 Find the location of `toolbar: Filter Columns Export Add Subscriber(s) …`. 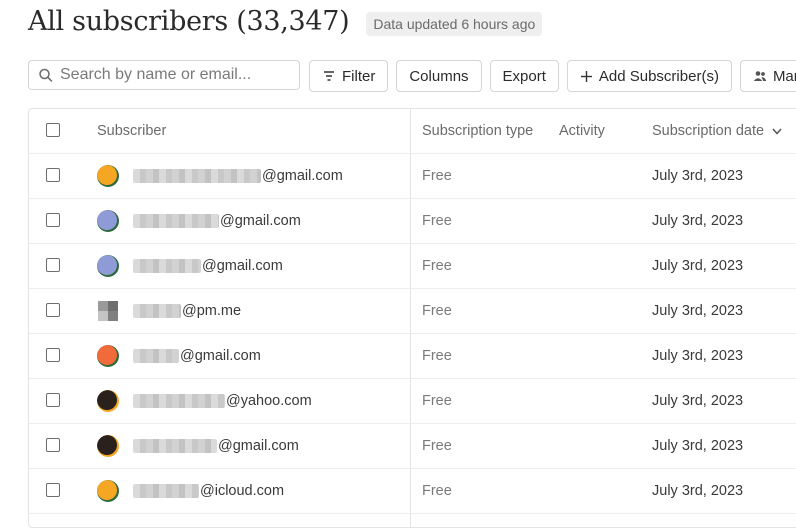

toolbar: Filter Columns Export Add Subscriber(s) … is located at coordinates (412, 76).